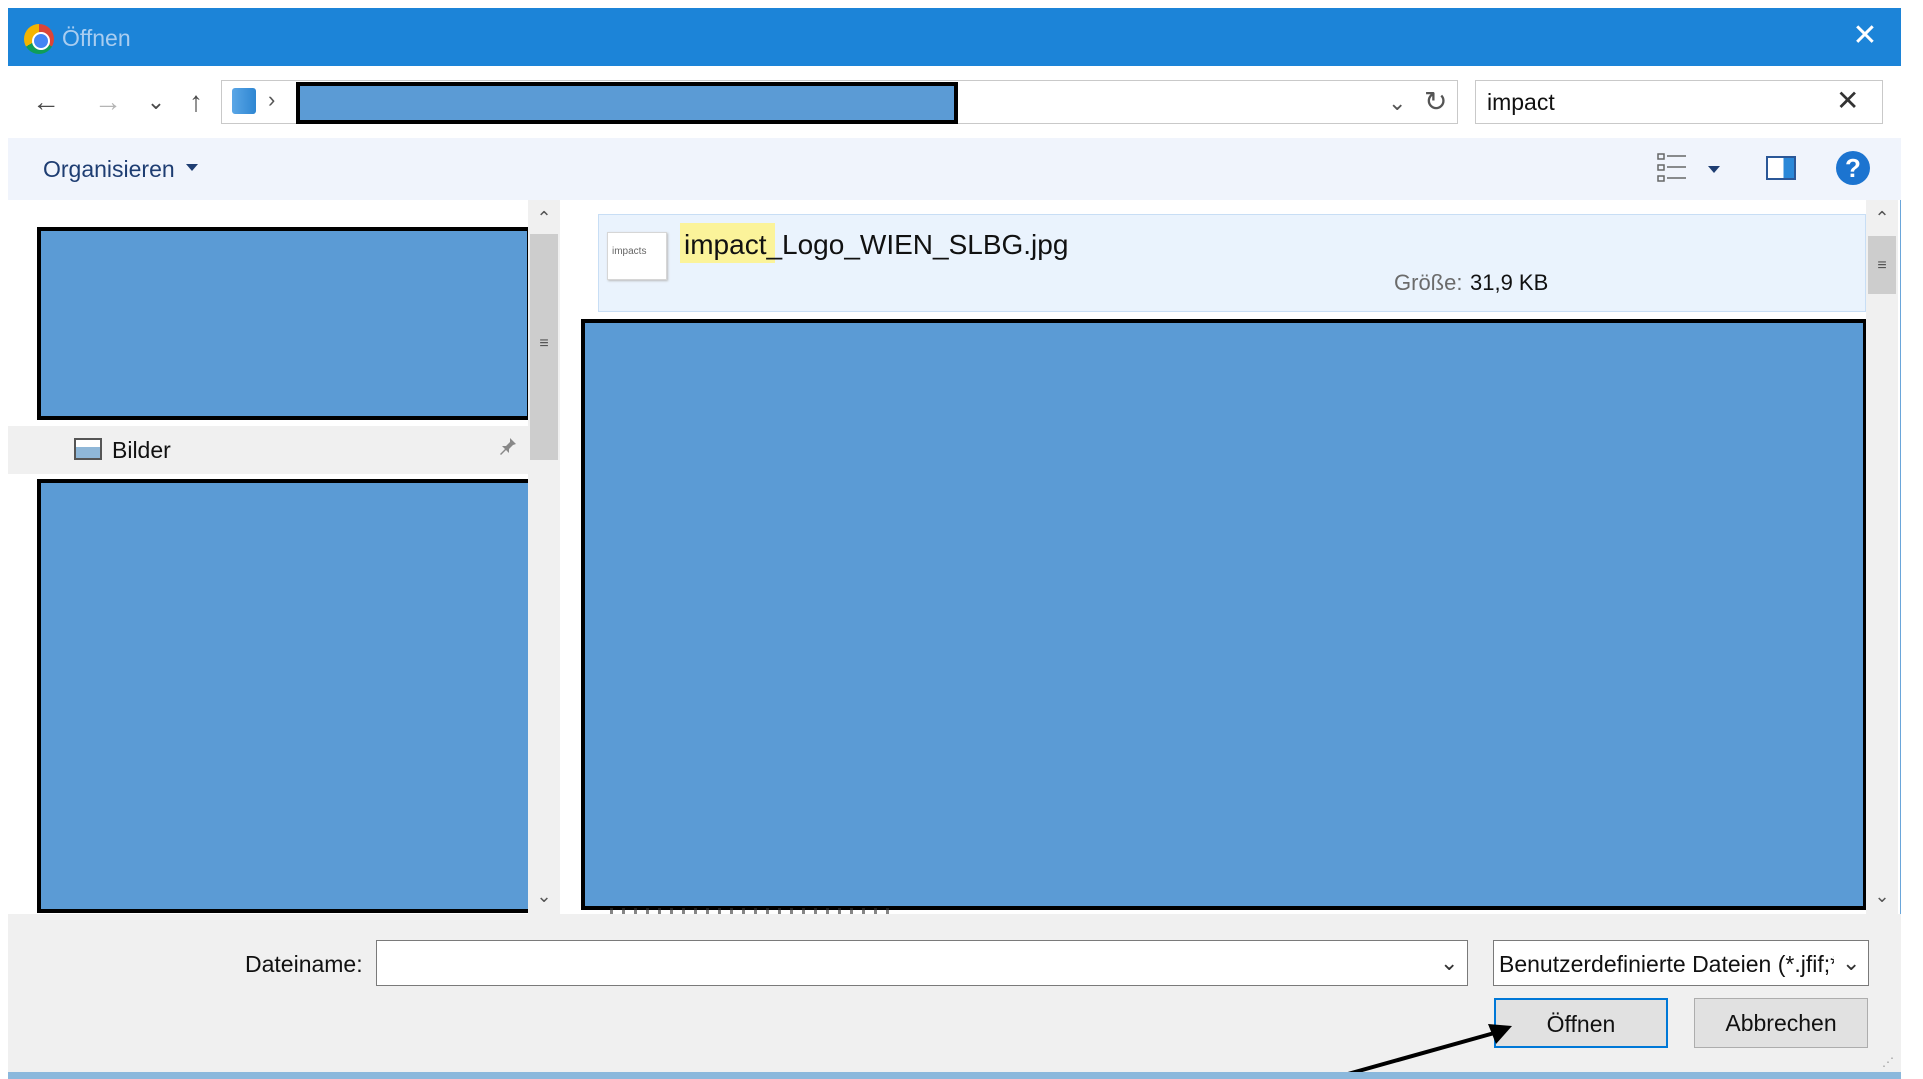  I want to click on file-thumbnail-text: impacts, so click(629, 251).